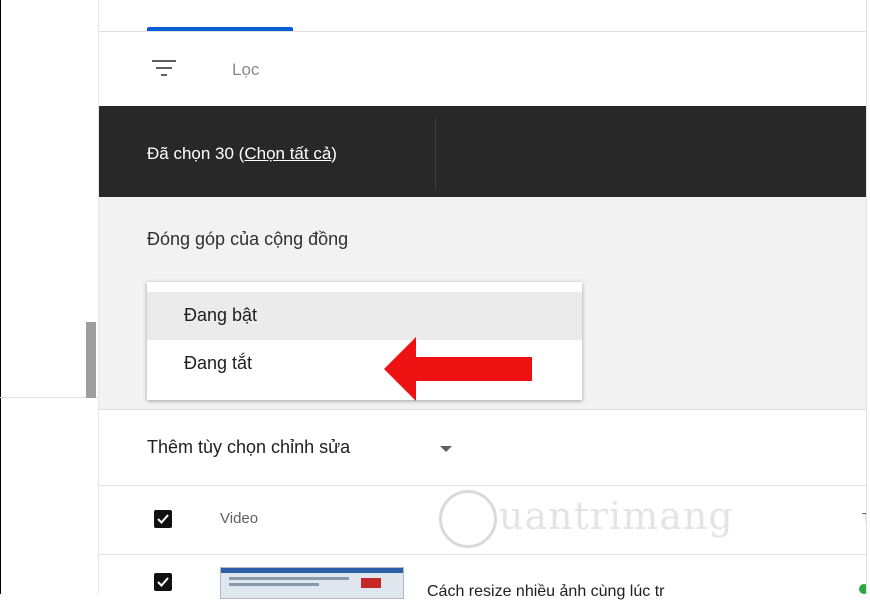  What do you see at coordinates (545, 592) in the screenshot?
I see `video-title: Cách resize nhiều ảnh cùng lúc tr` at bounding box center [545, 592].